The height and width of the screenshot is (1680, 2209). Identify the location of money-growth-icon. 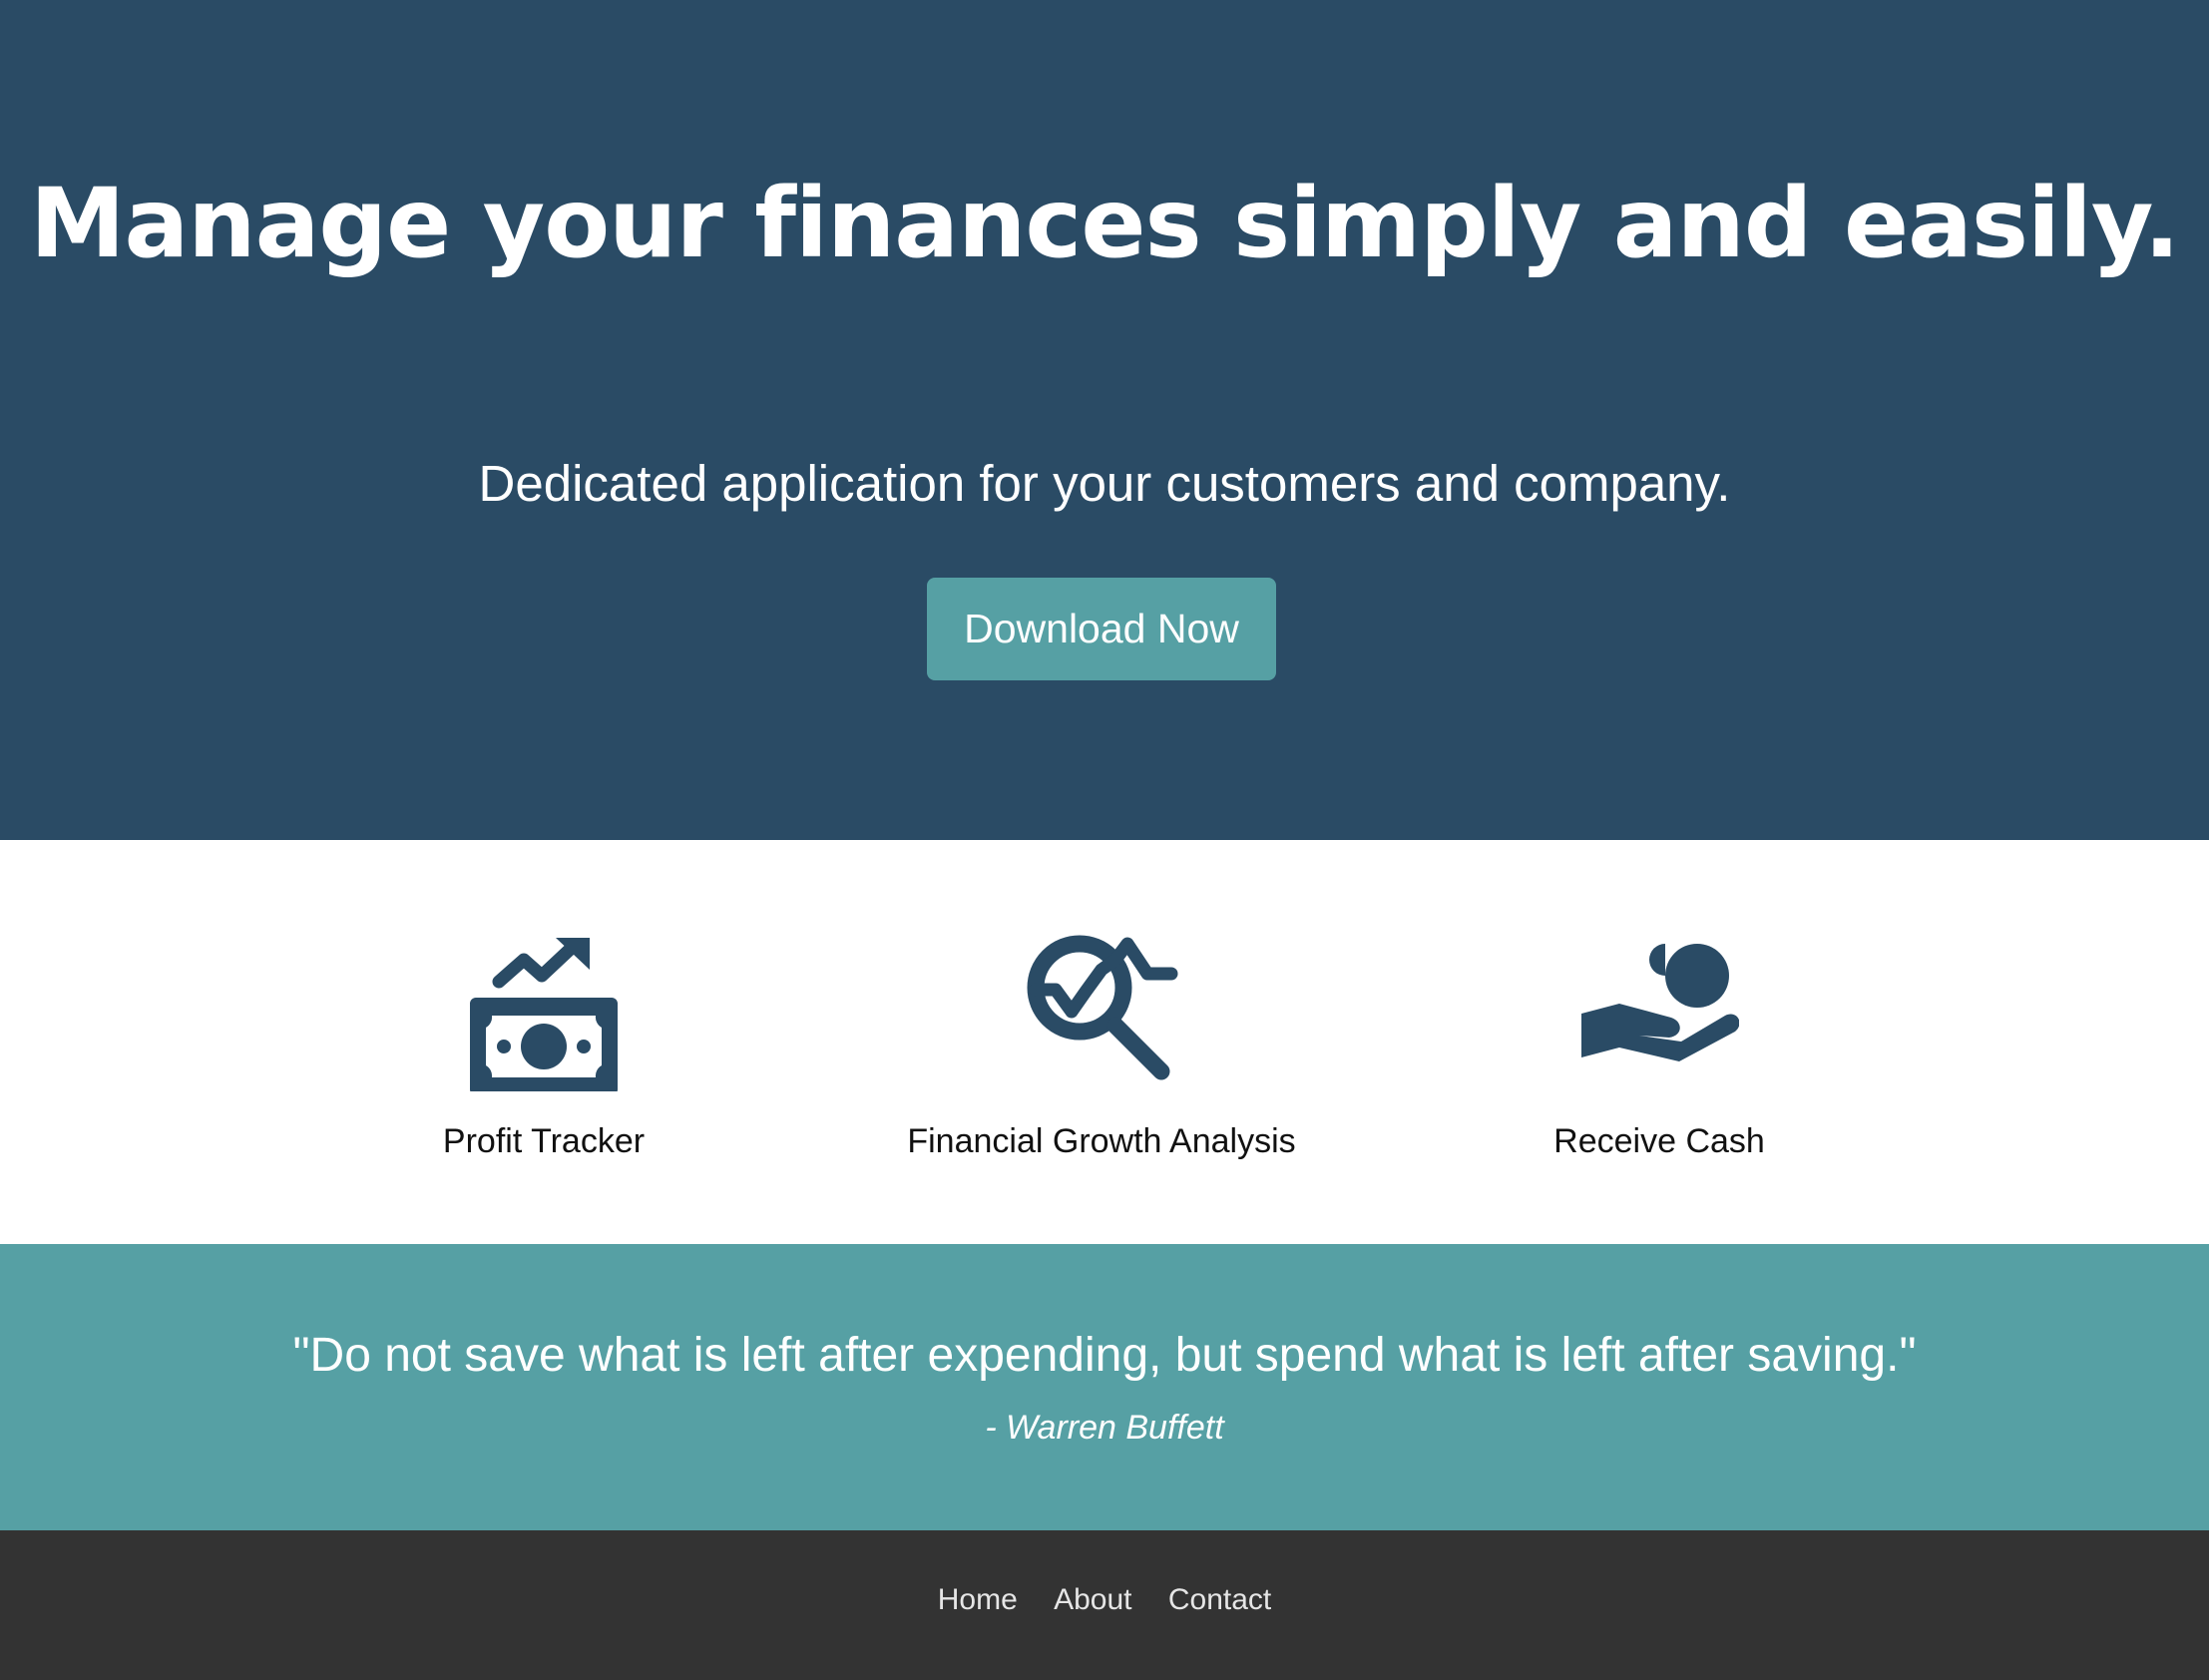
(544, 1014).